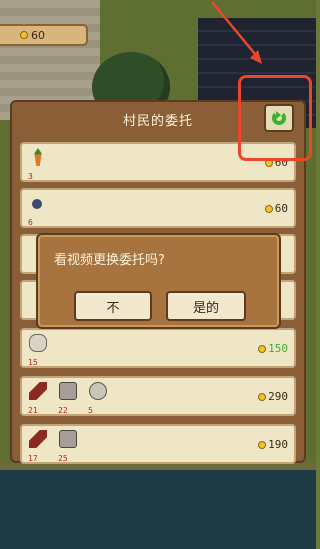 This screenshot has width=320, height=549. I want to click on order-item: 15, so click(39, 350).